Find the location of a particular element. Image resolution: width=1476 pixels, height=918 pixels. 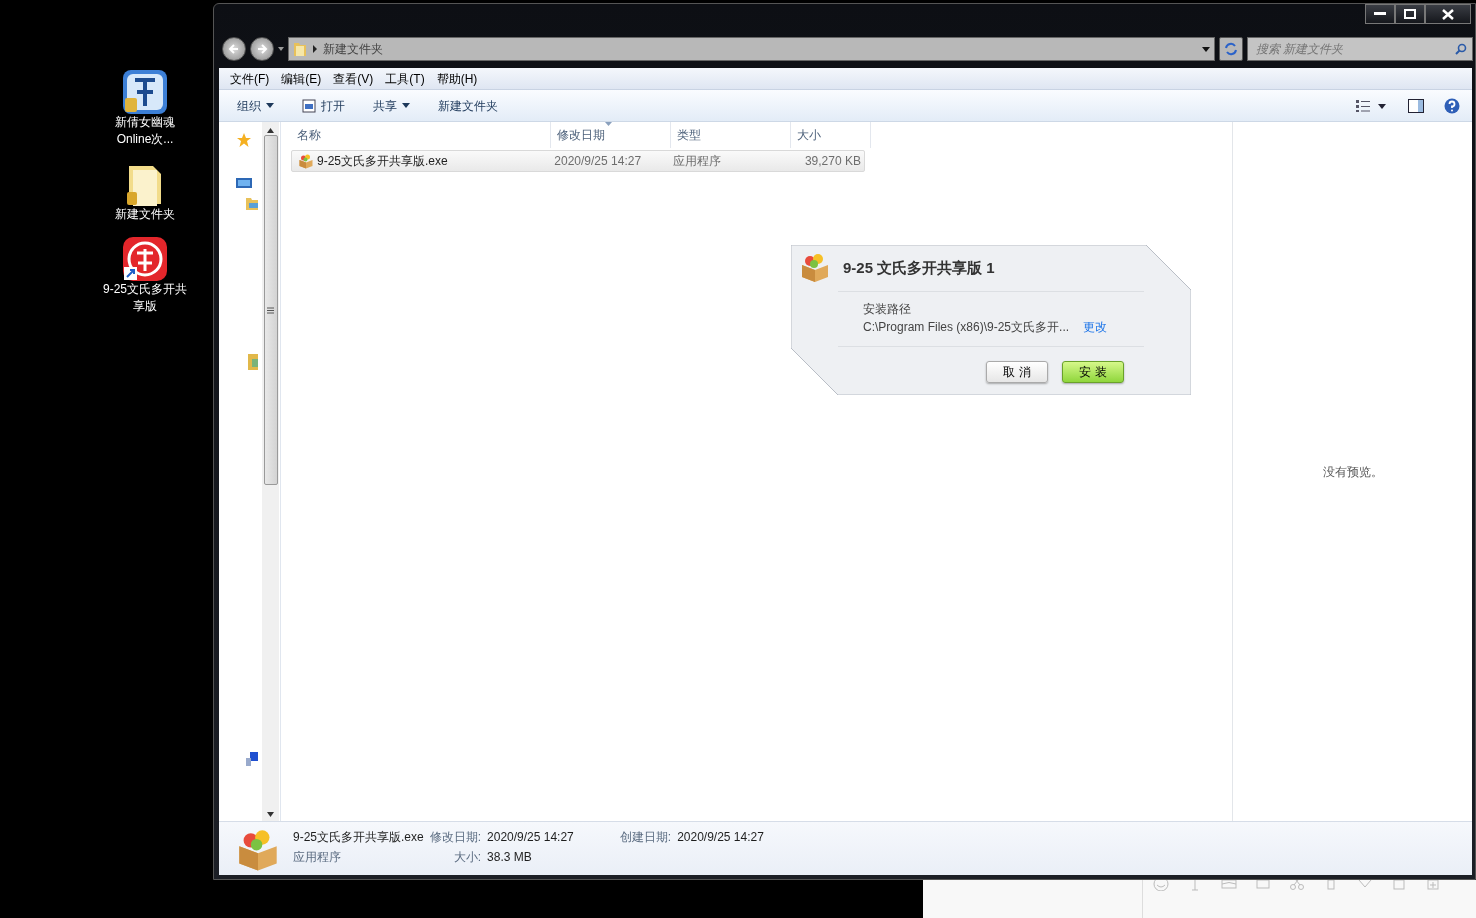

scrollbar is located at coordinates (270, 471).